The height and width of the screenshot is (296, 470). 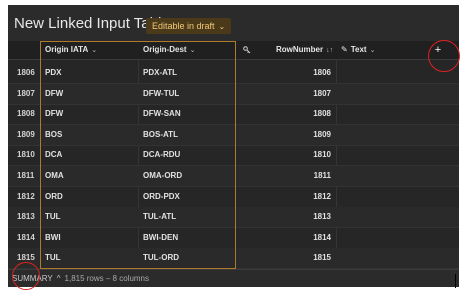 What do you see at coordinates (161, 258) in the screenshot?
I see `origin-dest-cell: TUL-ORD` at bounding box center [161, 258].